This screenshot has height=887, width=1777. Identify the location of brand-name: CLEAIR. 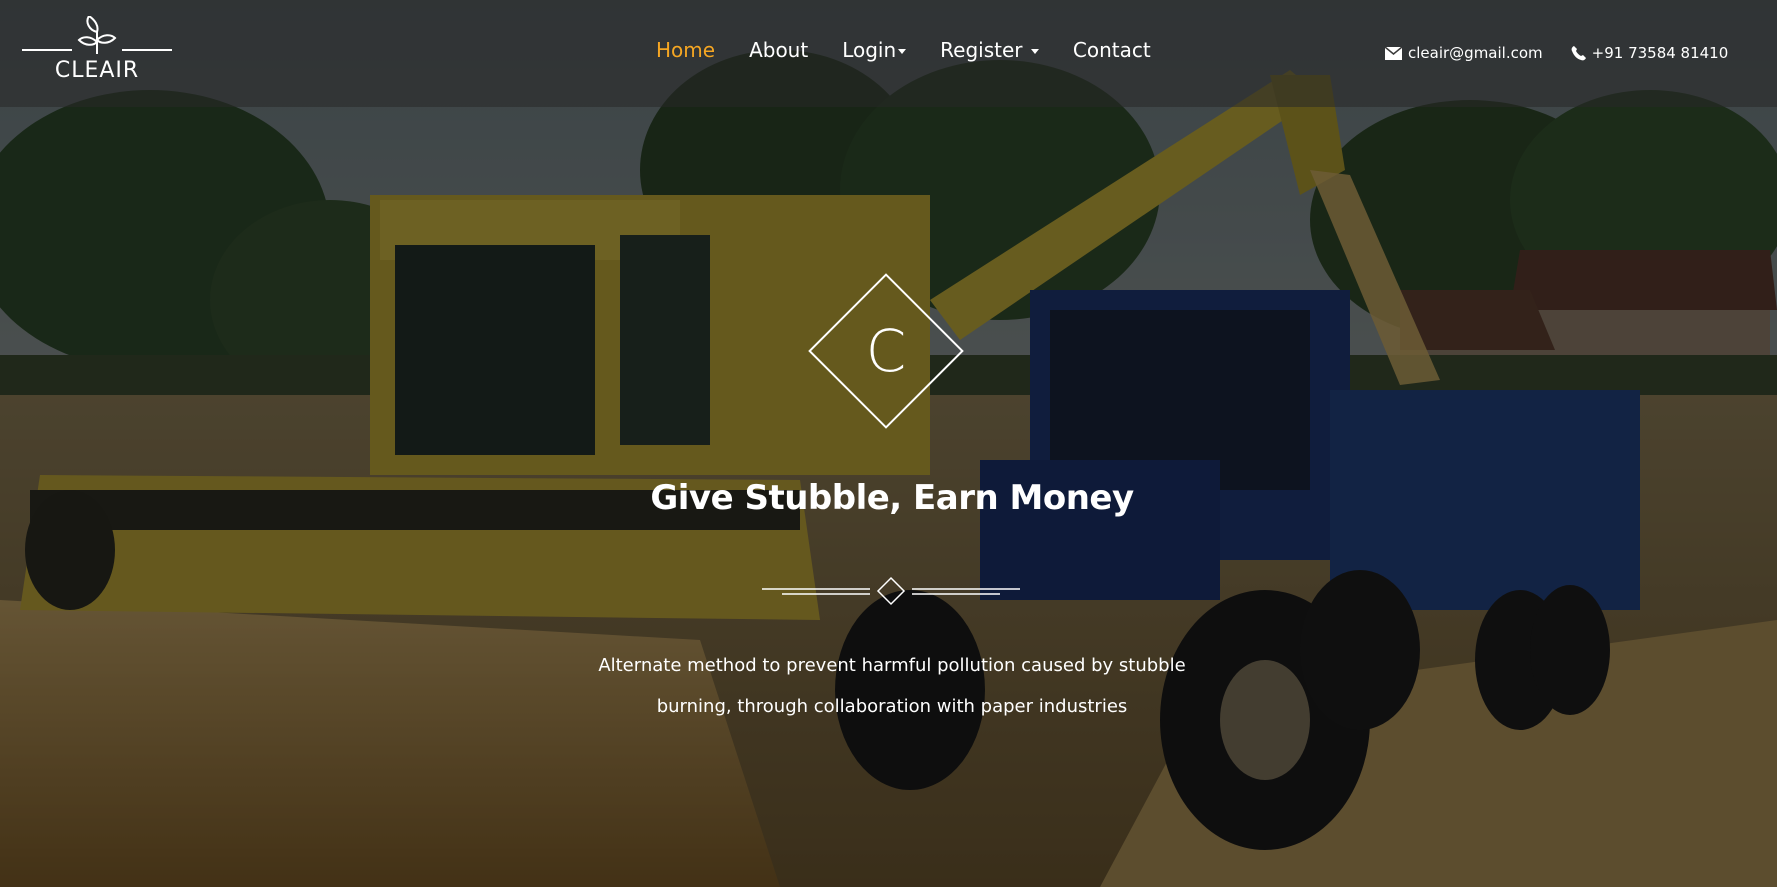
(97, 70).